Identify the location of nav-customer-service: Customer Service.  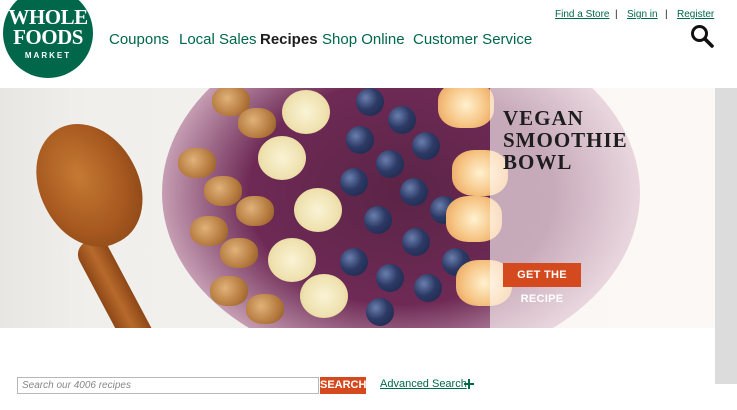
(472, 40).